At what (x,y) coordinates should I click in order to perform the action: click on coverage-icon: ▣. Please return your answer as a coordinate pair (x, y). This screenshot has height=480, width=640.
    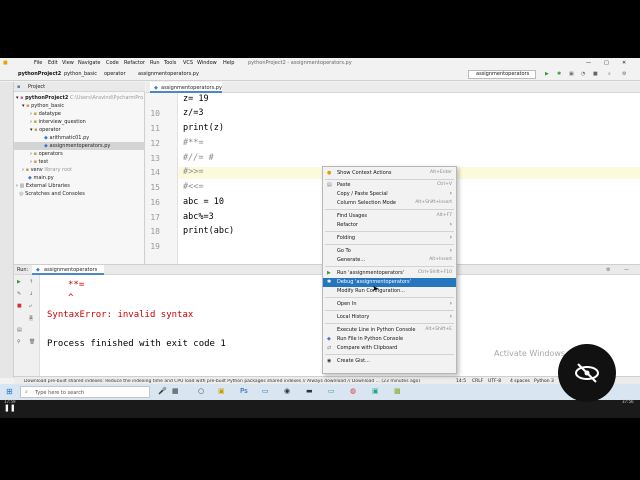
    Looking at the image, I should click on (571, 74).